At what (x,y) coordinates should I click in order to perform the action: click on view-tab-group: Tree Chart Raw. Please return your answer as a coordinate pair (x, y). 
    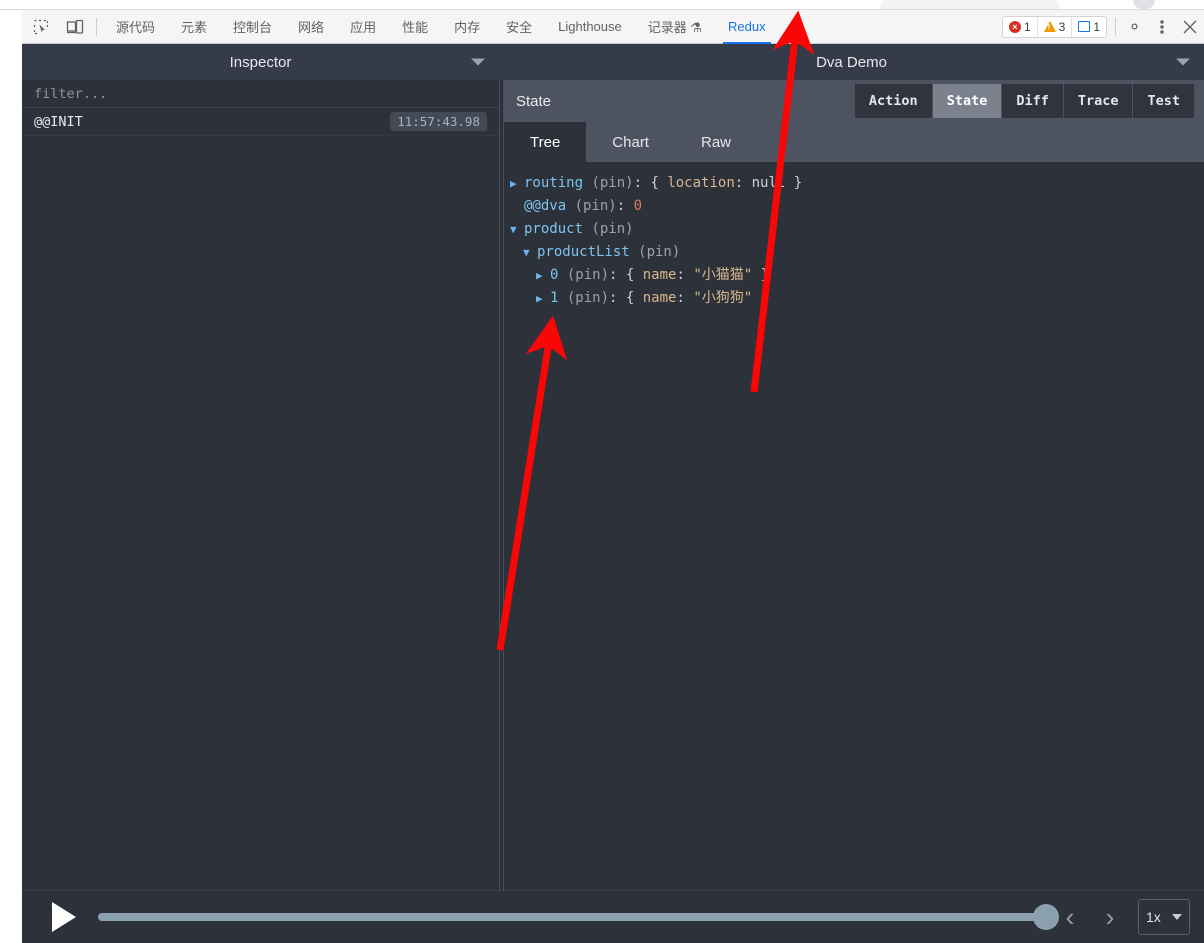
    Looking at the image, I should click on (854, 142).